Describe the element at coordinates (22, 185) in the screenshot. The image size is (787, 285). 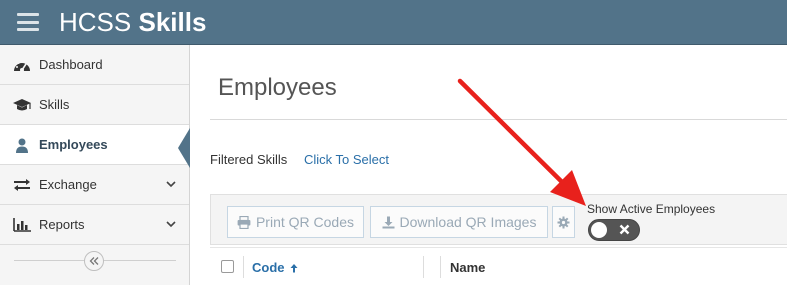
I see `exchange-icon` at that location.